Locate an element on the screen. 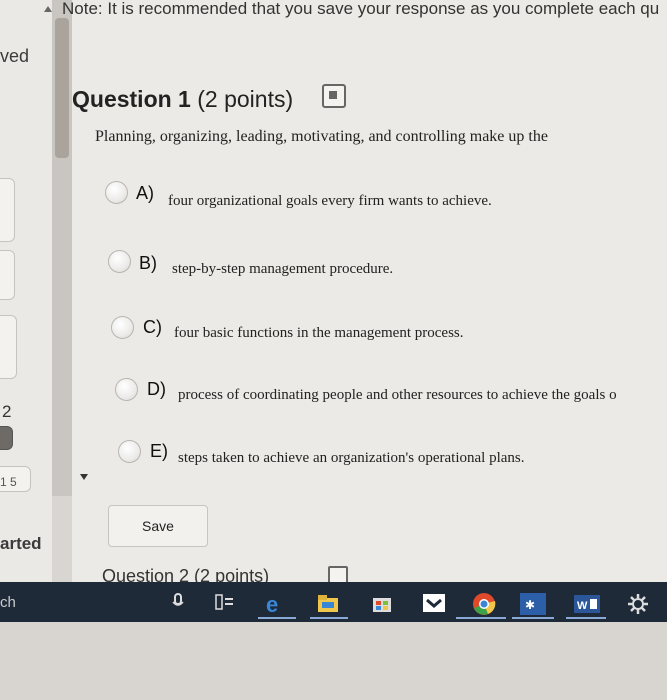  choice-b-radio is located at coordinates (119, 261).